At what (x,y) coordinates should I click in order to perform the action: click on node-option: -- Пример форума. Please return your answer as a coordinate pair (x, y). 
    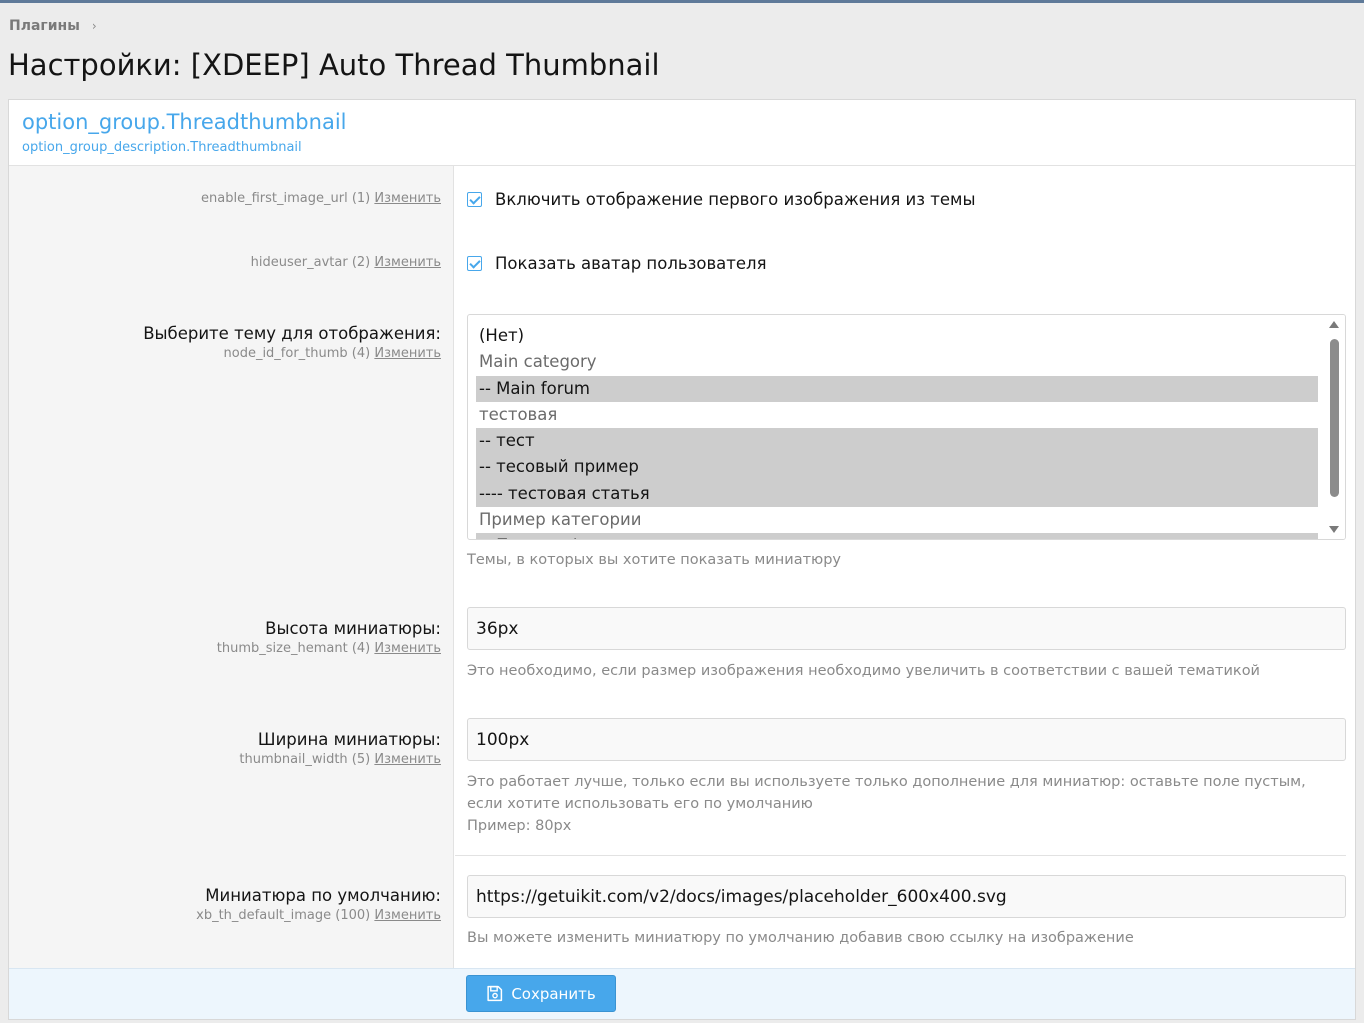
    Looking at the image, I should click on (897, 536).